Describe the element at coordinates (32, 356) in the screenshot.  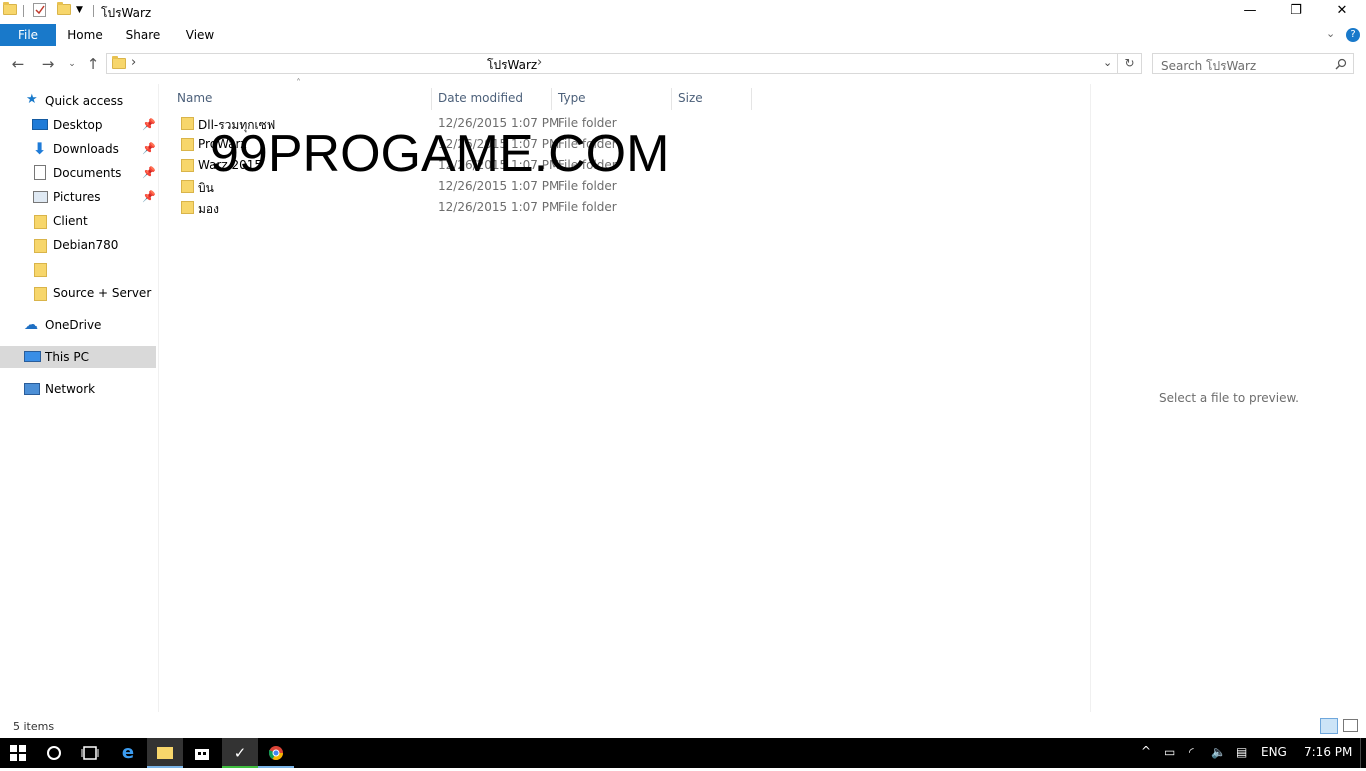
I see `computer-icon` at that location.